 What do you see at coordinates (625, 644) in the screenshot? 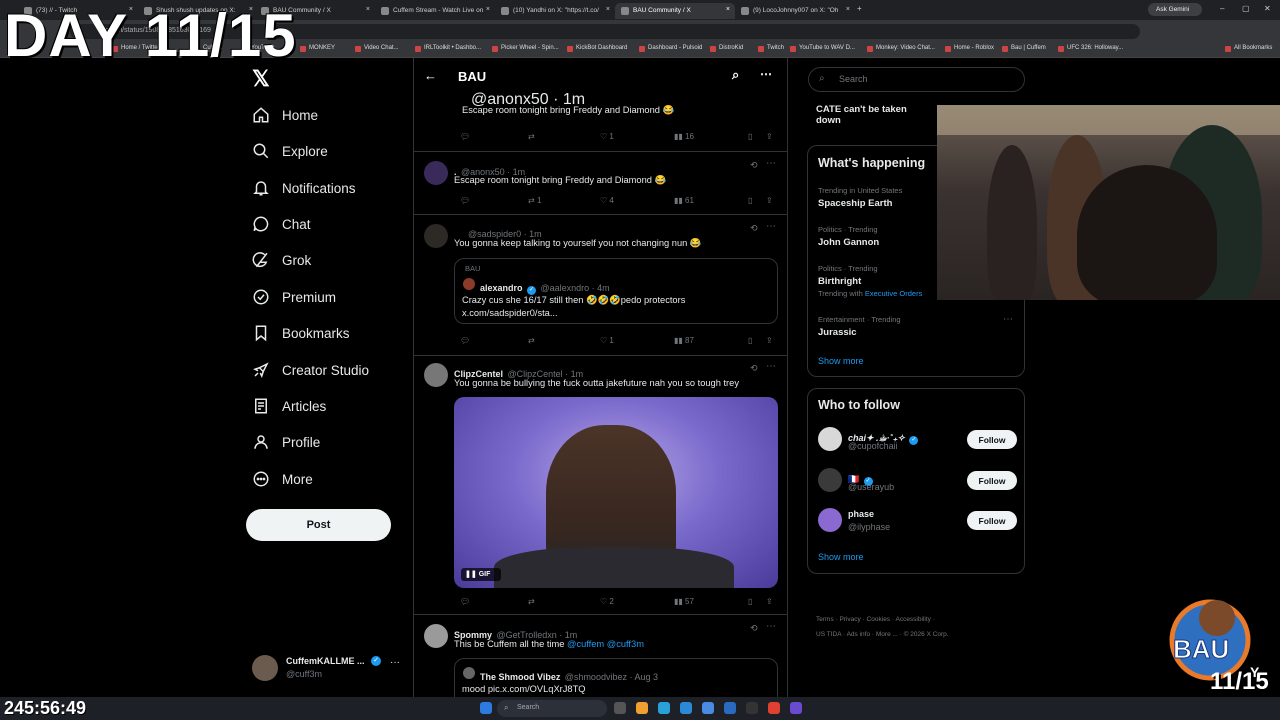
I see `mention-link: @cuff3m` at bounding box center [625, 644].